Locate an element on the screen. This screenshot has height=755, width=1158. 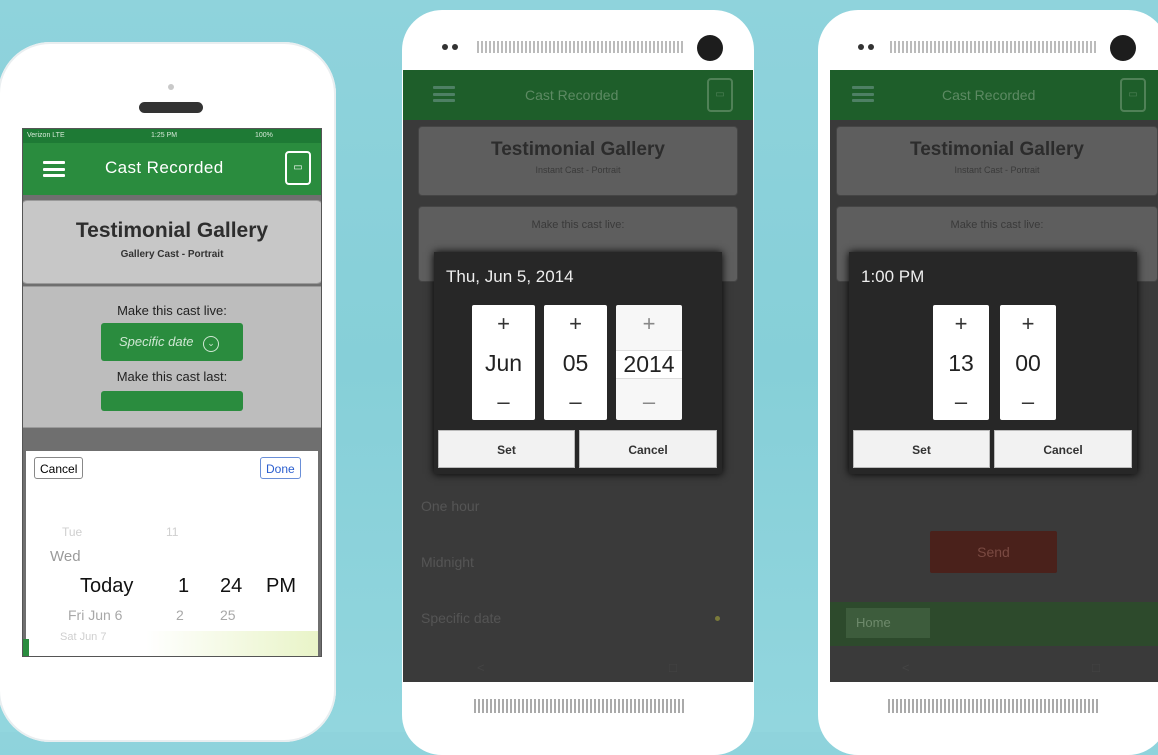
option-specific-date: Specific date is located at coordinates (461, 618).